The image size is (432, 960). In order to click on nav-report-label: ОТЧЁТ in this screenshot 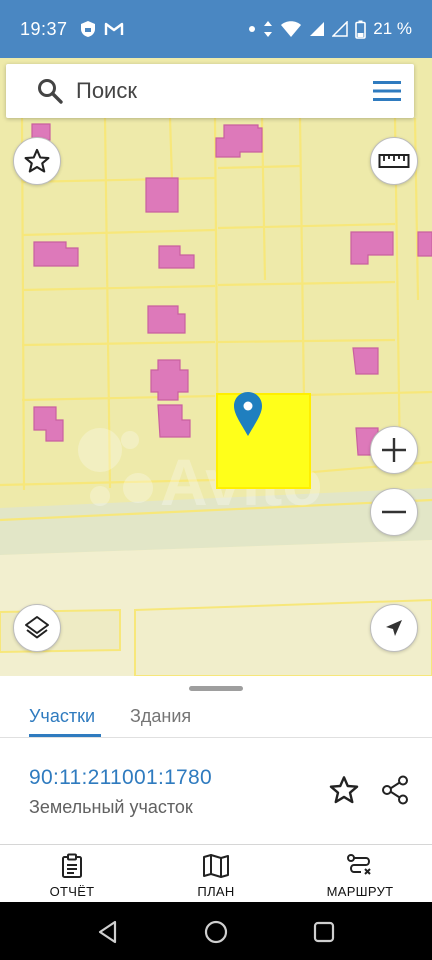, I will do `click(72, 891)`.